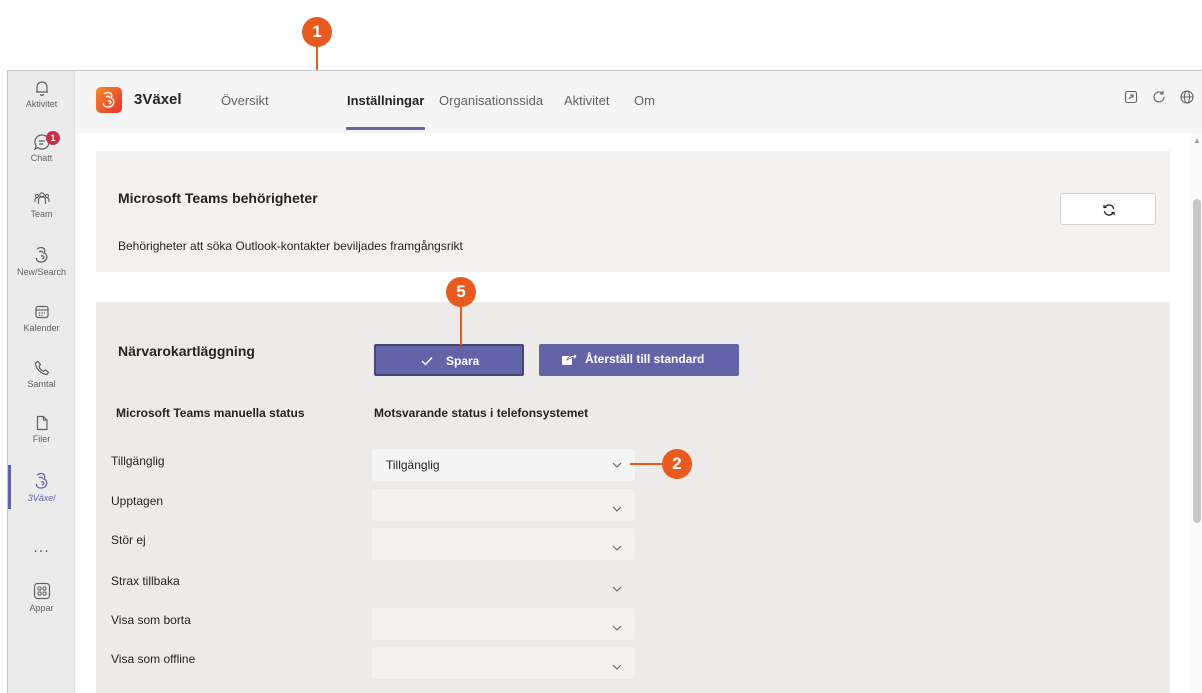  I want to click on rail-label: Aktivitet, so click(41, 104).